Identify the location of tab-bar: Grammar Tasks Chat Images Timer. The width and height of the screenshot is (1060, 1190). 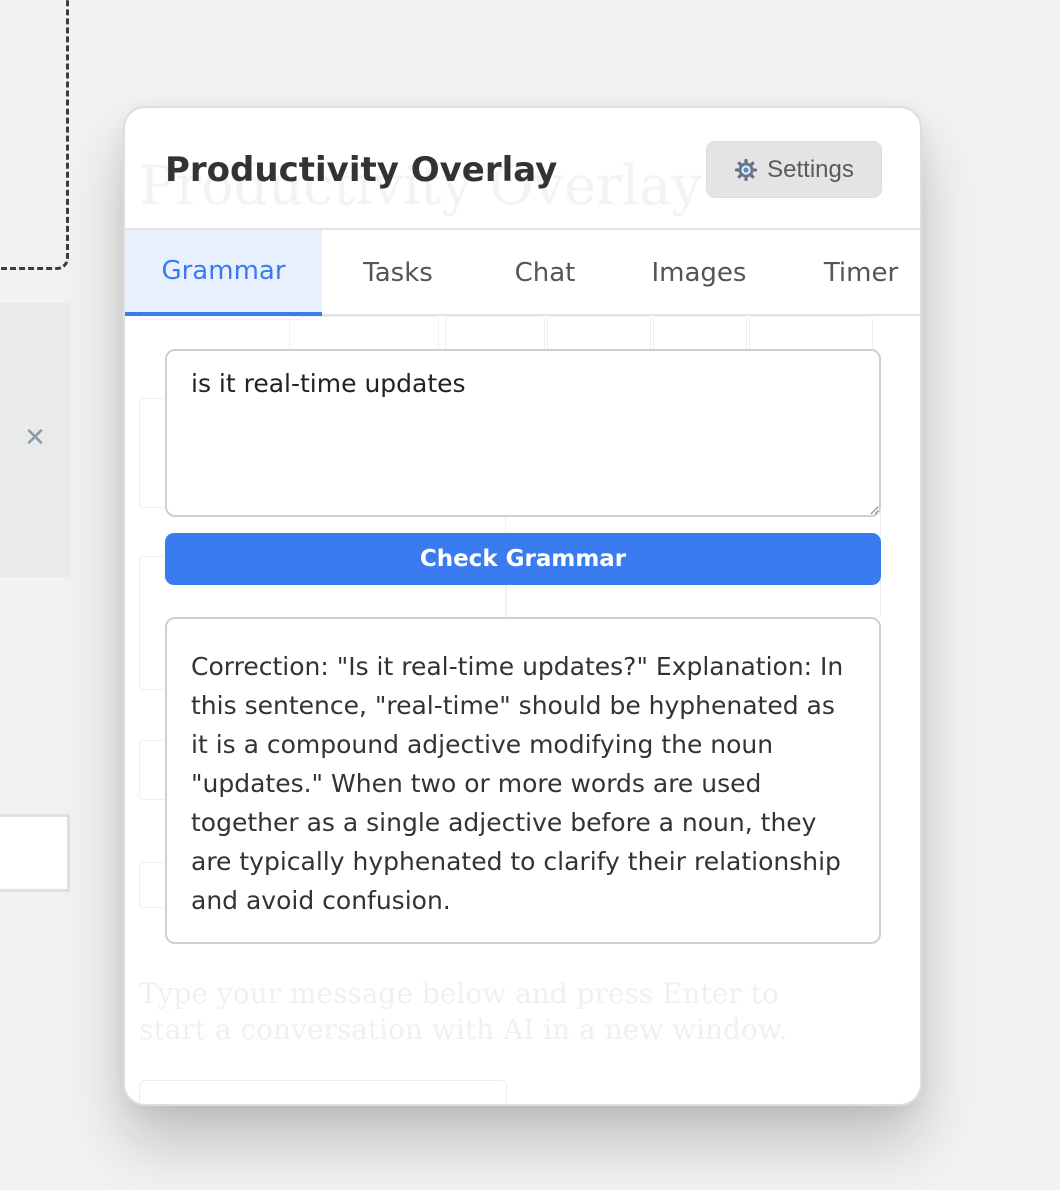
(522, 273).